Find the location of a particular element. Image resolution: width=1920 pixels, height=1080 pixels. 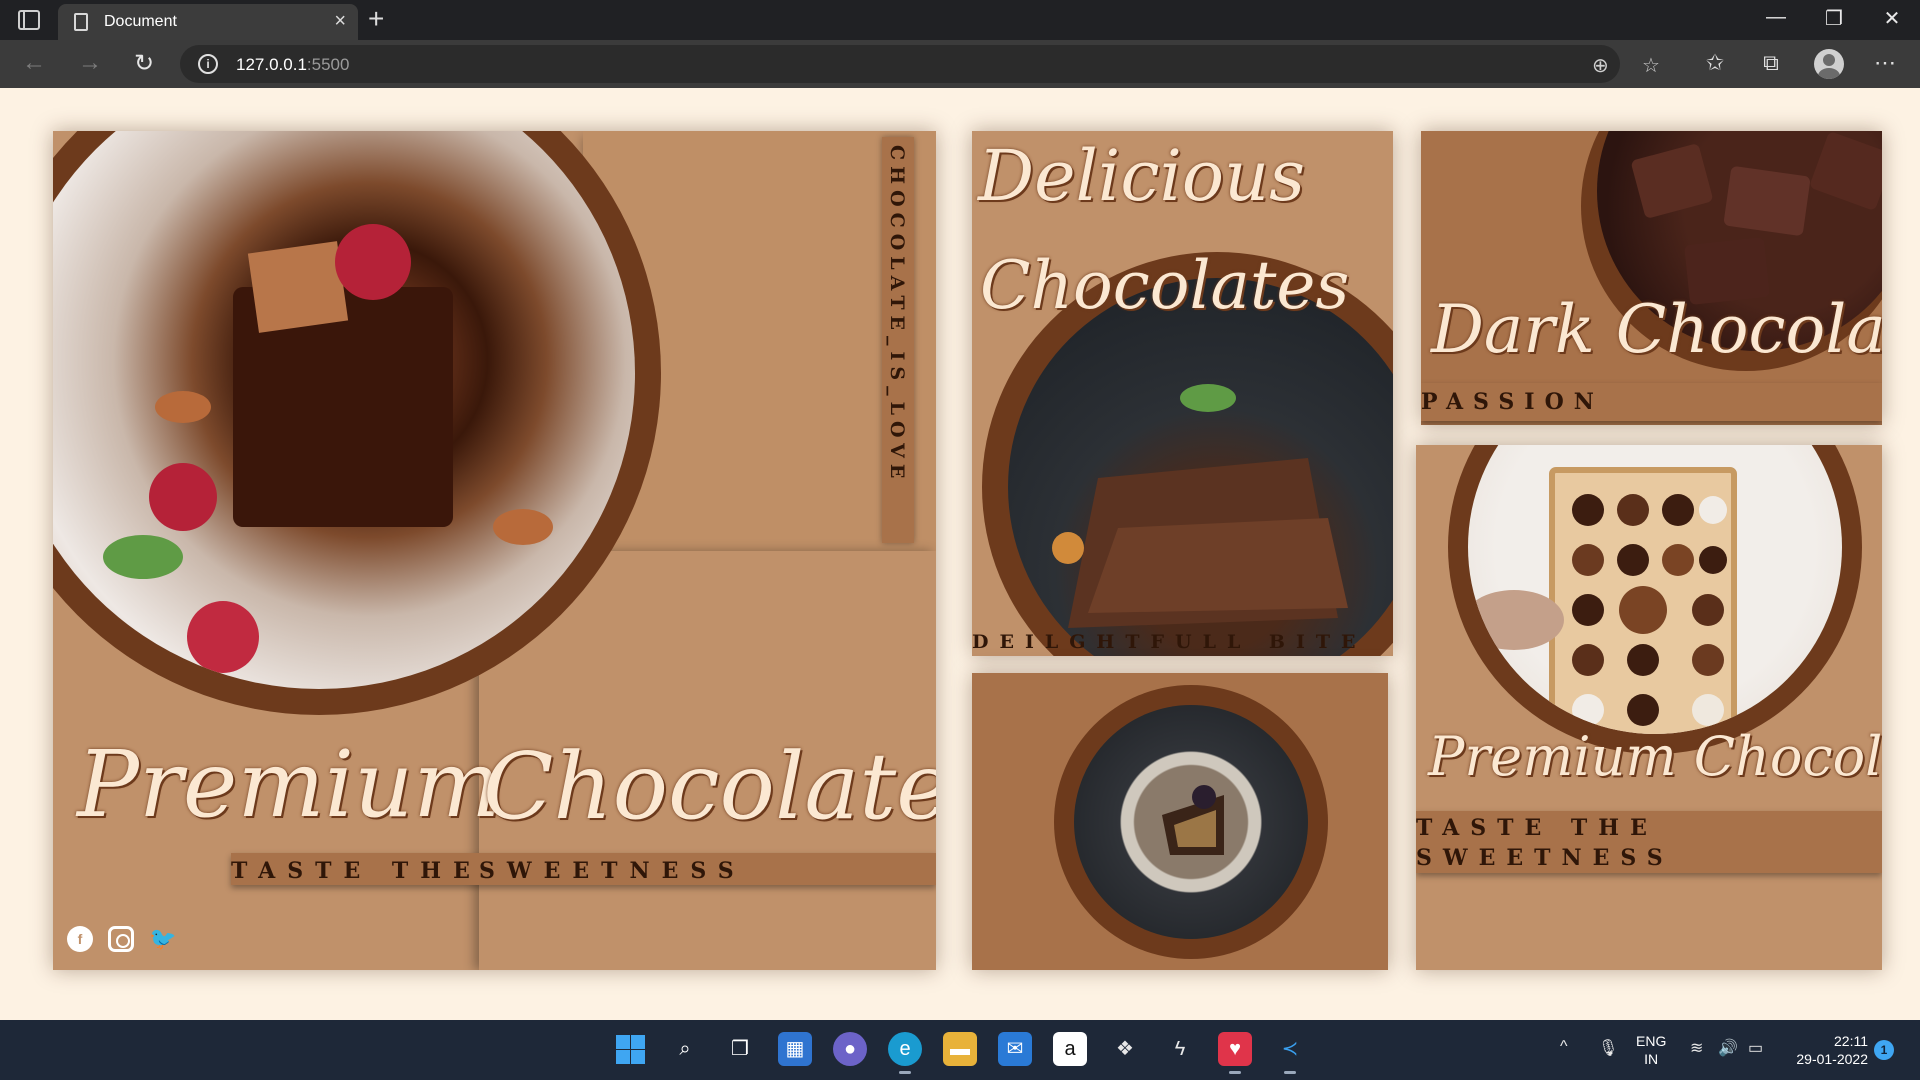

mail-icon: ✉ is located at coordinates (1015, 1049).